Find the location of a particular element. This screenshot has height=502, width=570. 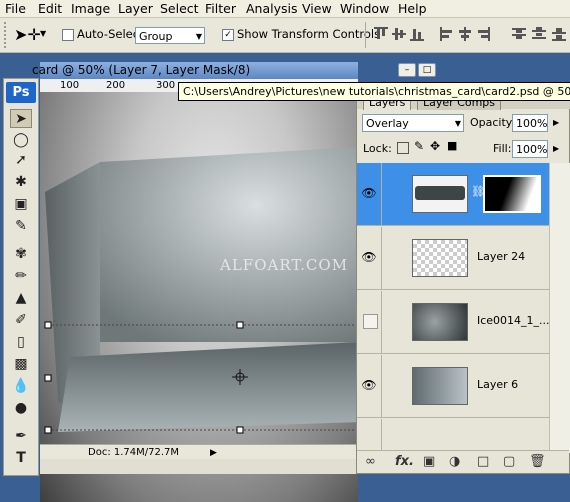

menu-edit: Edit is located at coordinates (50, 8).